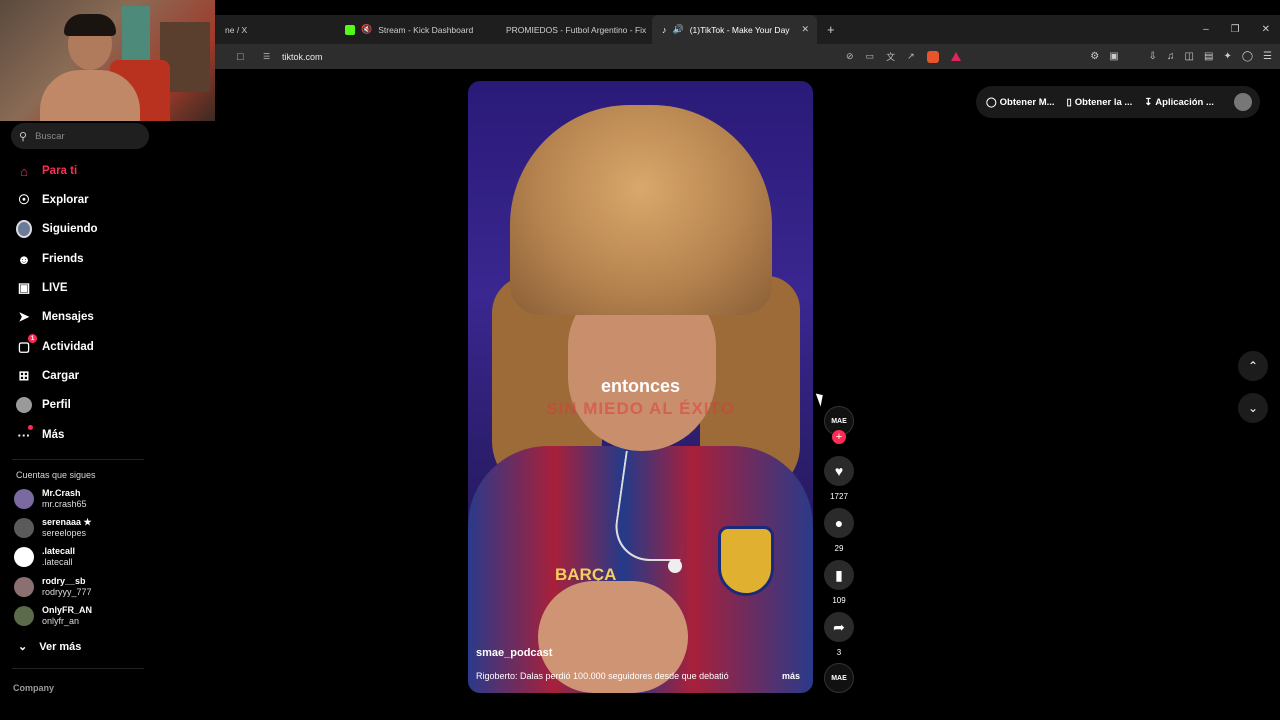  I want to click on notification-badge: 1, so click(32, 338).